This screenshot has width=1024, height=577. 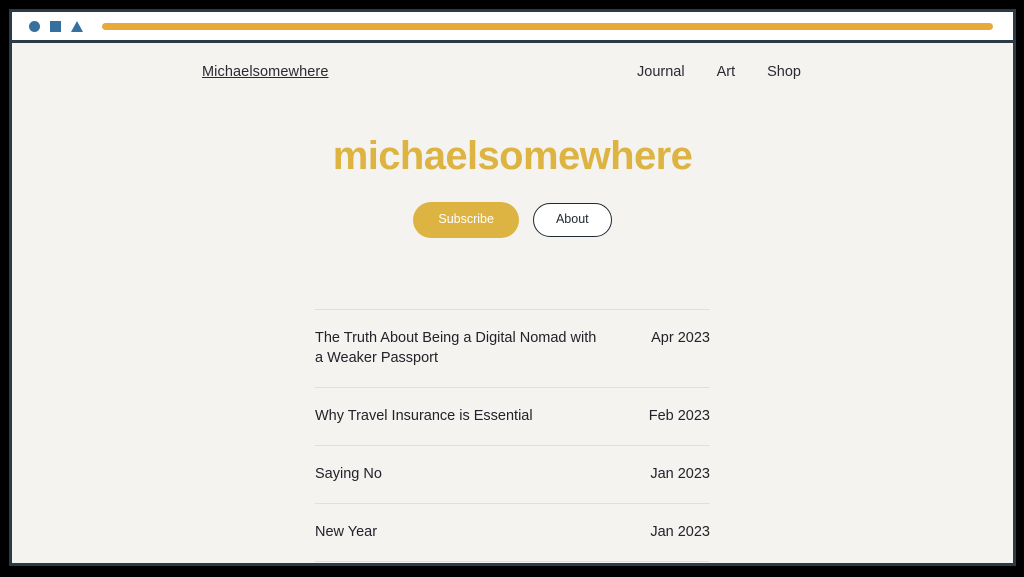 What do you see at coordinates (466, 220) in the screenshot?
I see `subscribe-button: Subscribe` at bounding box center [466, 220].